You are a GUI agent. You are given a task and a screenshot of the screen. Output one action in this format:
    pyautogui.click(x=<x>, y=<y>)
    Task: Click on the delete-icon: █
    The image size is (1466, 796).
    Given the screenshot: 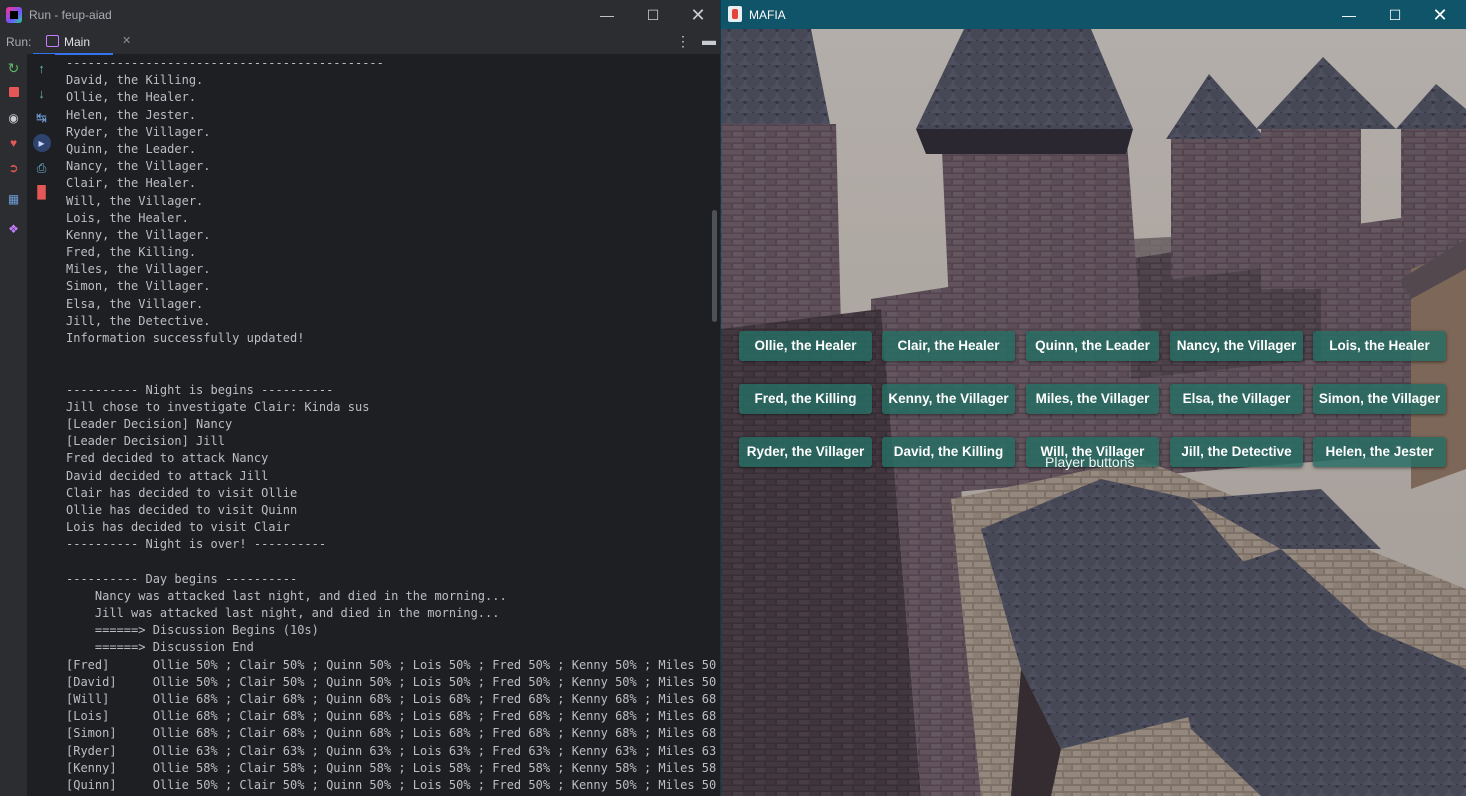 What is the action you would take?
    pyautogui.click(x=41, y=192)
    